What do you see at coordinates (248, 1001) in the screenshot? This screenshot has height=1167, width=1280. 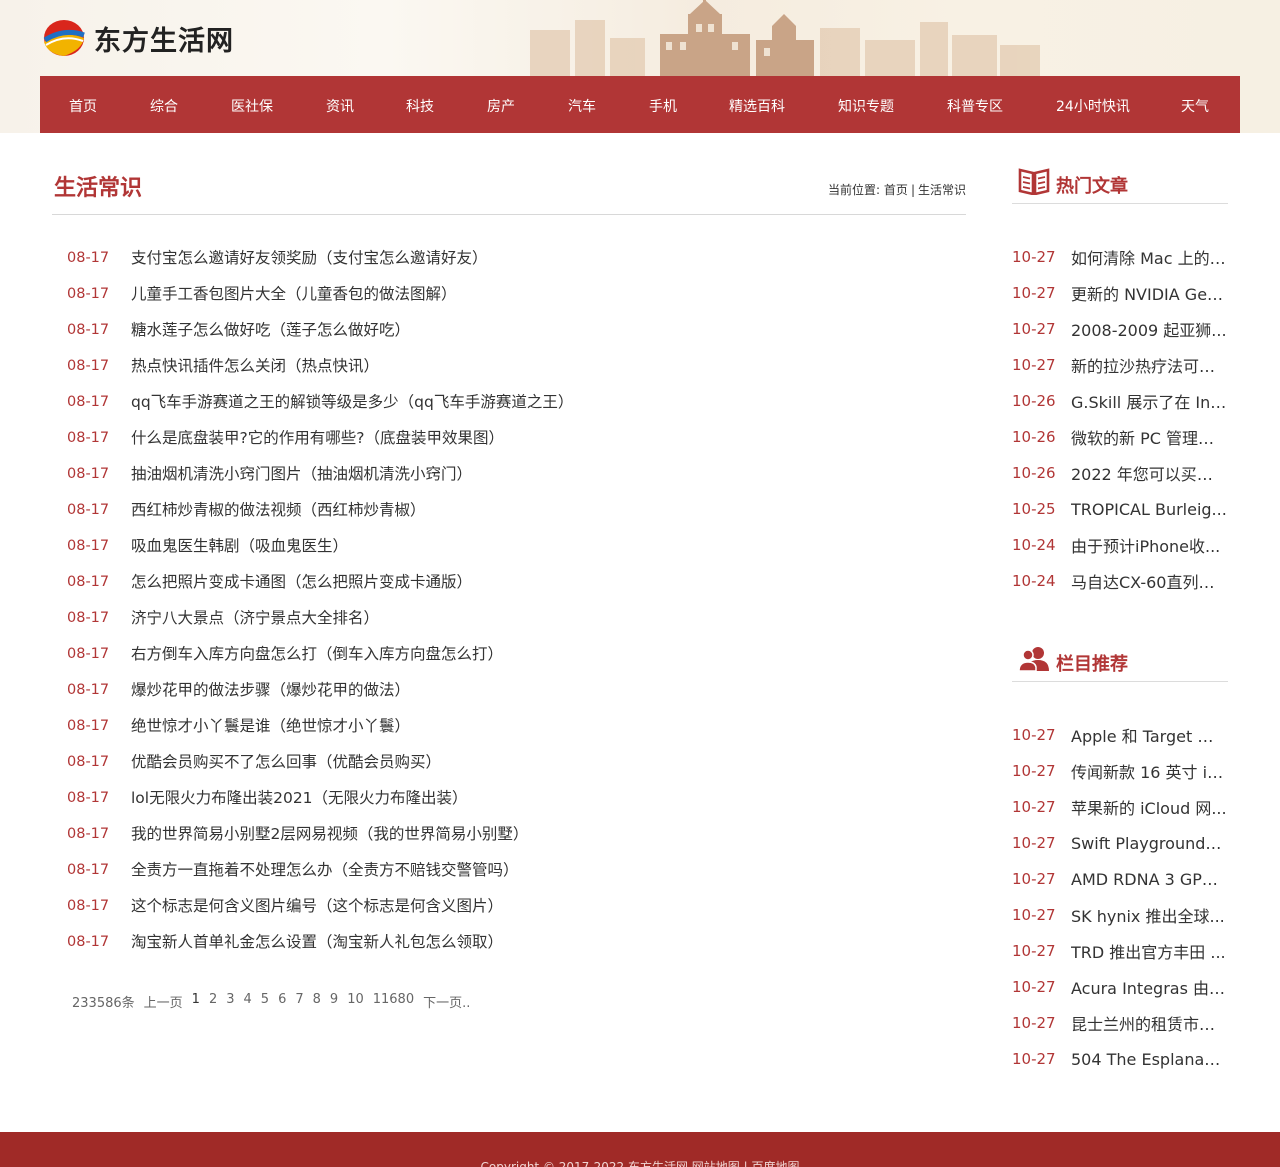 I see `pagination-page: 4` at bounding box center [248, 1001].